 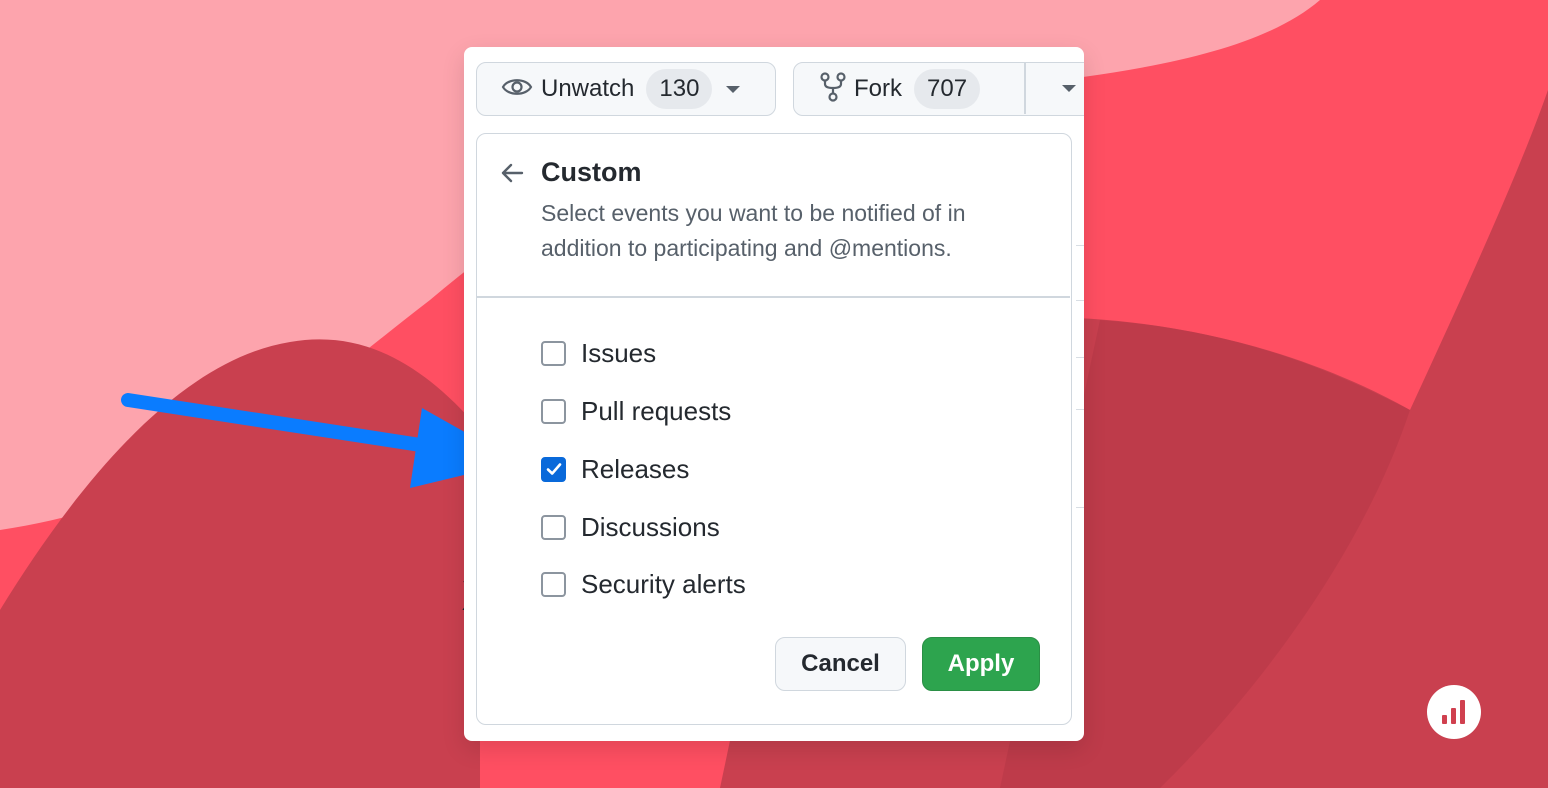 What do you see at coordinates (619, 352) in the screenshot?
I see `option-label: Issues` at bounding box center [619, 352].